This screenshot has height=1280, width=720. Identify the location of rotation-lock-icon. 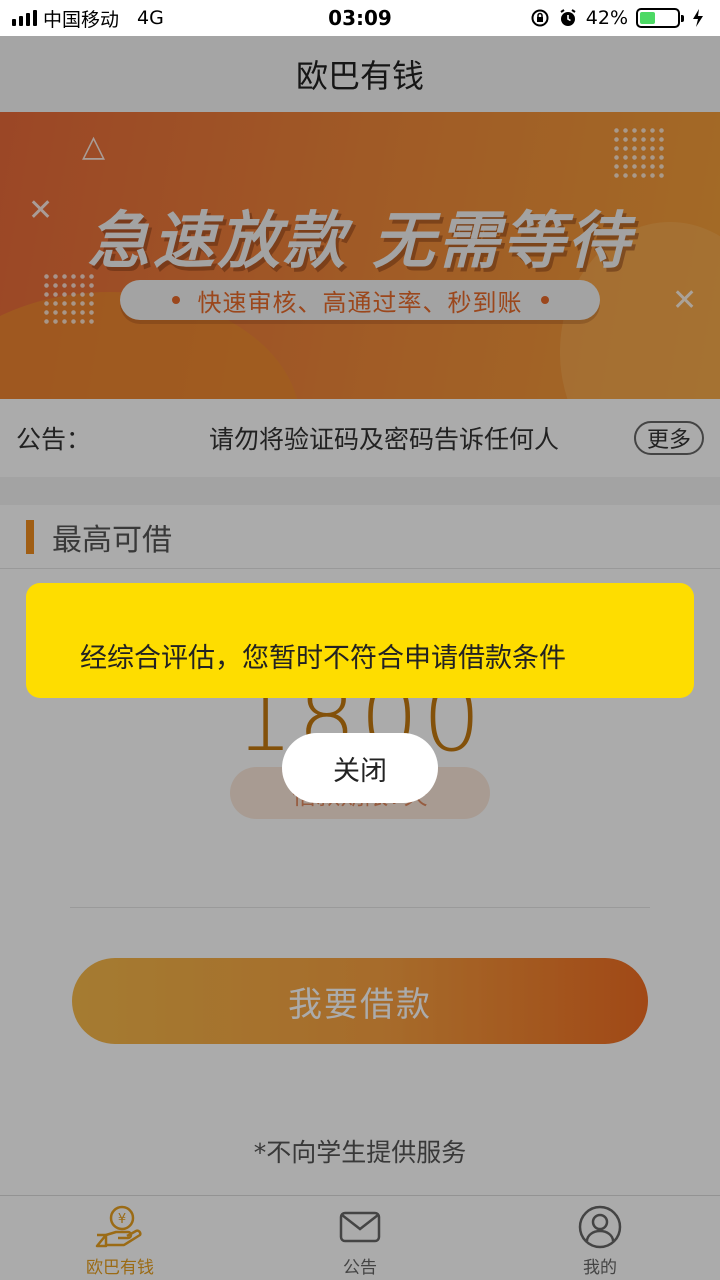
(540, 18).